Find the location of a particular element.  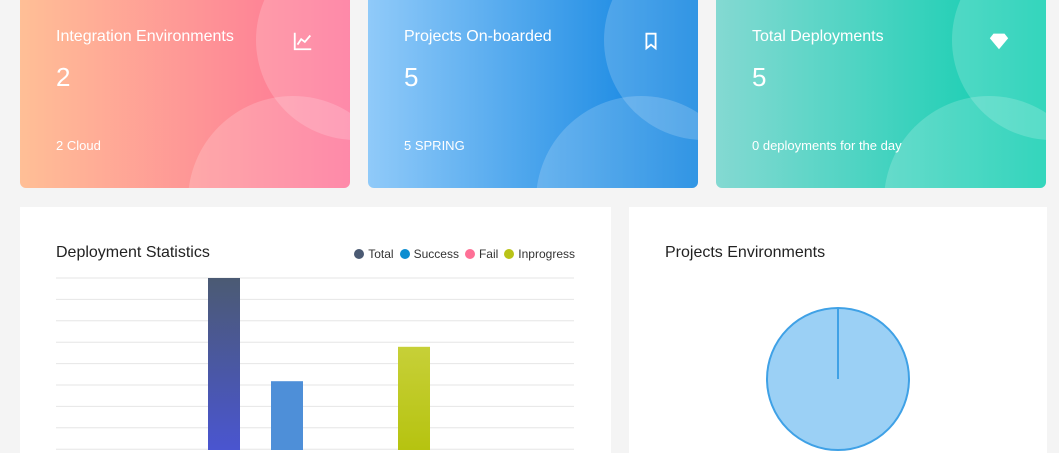

legend-label: Fail is located at coordinates (488, 254).